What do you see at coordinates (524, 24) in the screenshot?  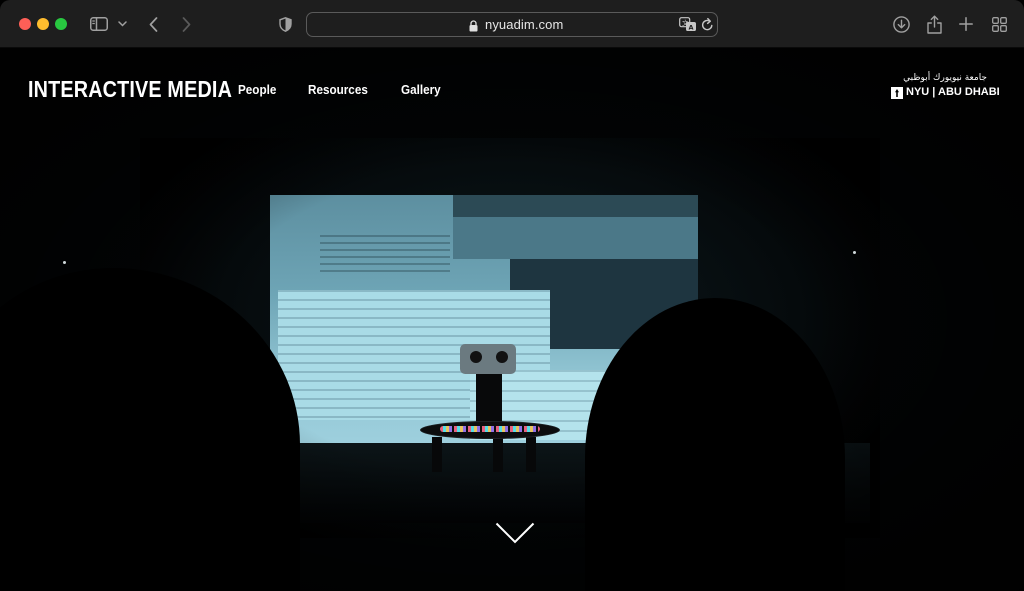 I see `url-text: nyuadim.com` at bounding box center [524, 24].